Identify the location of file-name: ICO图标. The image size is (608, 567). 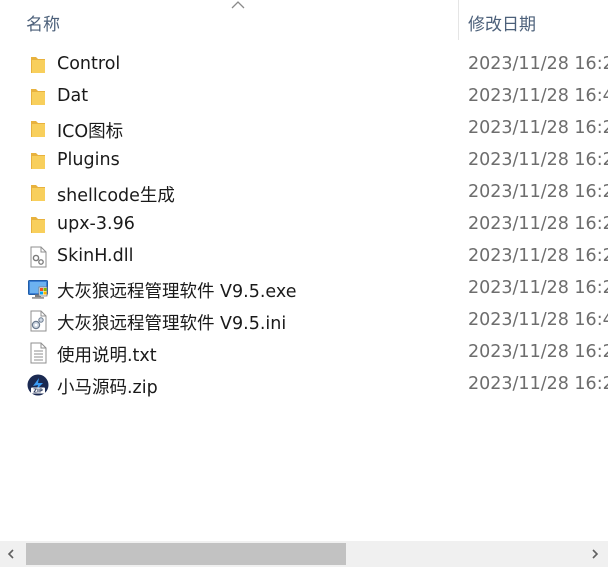
(90, 132).